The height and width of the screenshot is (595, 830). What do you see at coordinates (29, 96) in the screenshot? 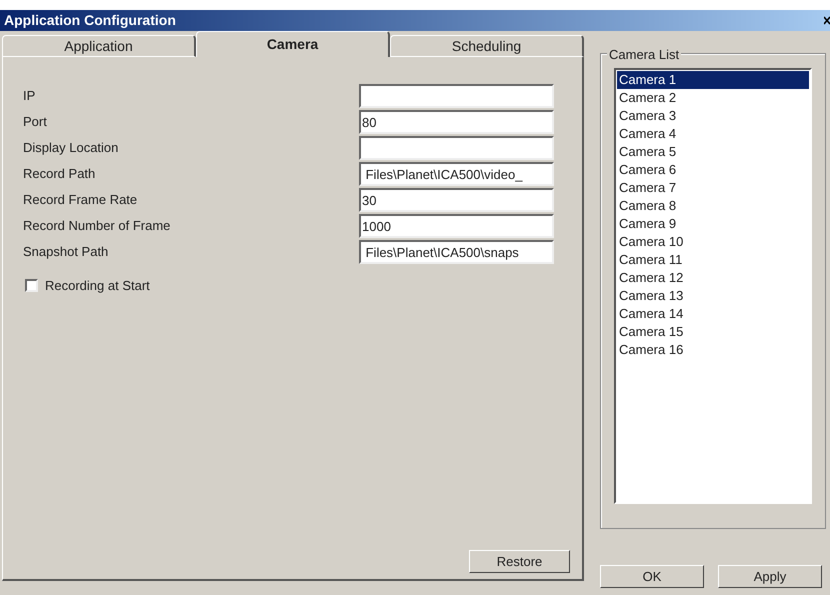
I see `field-label: IP` at bounding box center [29, 96].